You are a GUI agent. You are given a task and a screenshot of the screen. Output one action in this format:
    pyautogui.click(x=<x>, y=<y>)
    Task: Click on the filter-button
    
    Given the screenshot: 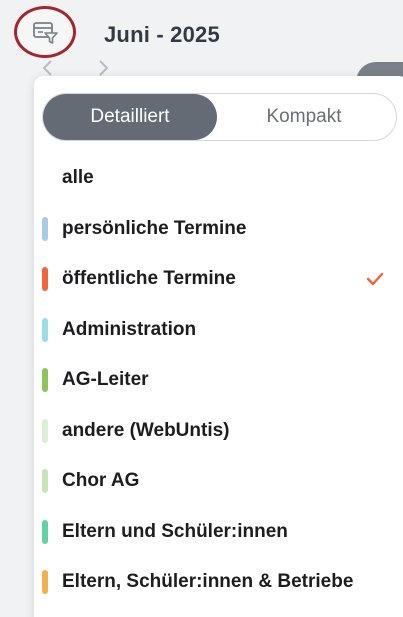 What is the action you would take?
    pyautogui.click(x=45, y=32)
    